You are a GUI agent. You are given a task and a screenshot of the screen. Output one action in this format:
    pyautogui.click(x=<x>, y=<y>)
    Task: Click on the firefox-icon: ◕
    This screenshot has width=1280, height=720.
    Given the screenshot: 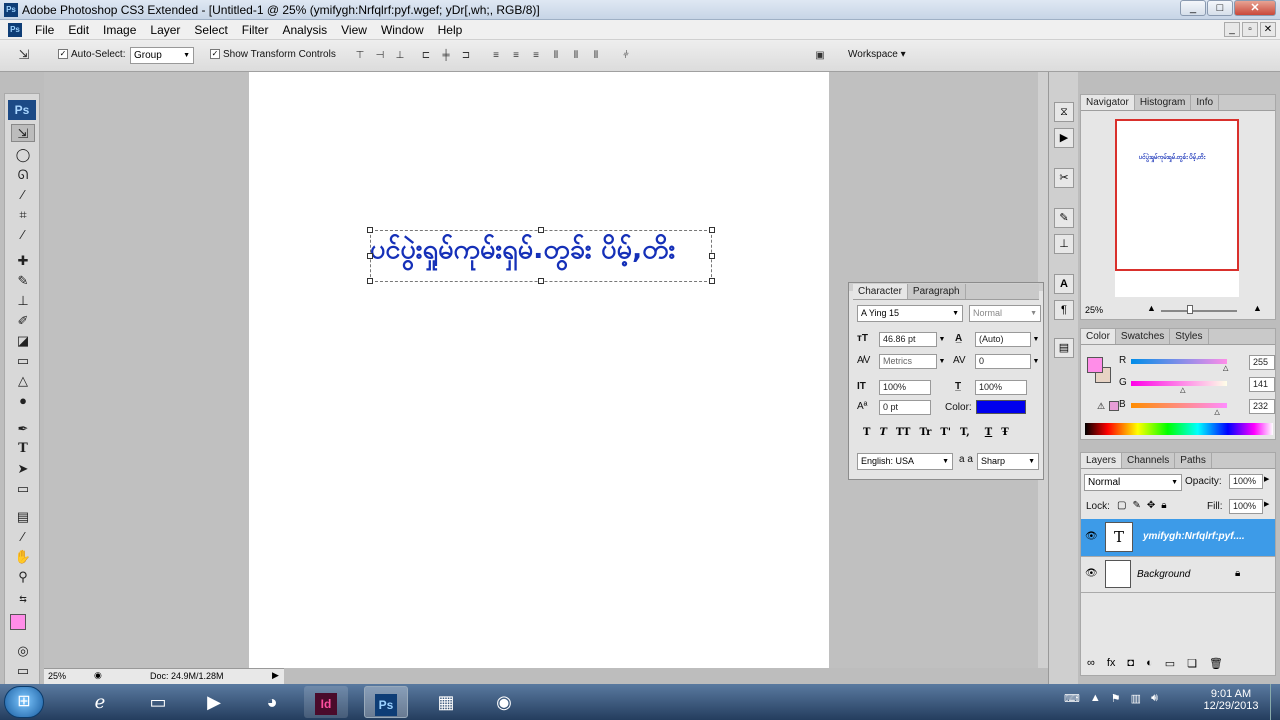 What is the action you would take?
    pyautogui.click(x=272, y=702)
    